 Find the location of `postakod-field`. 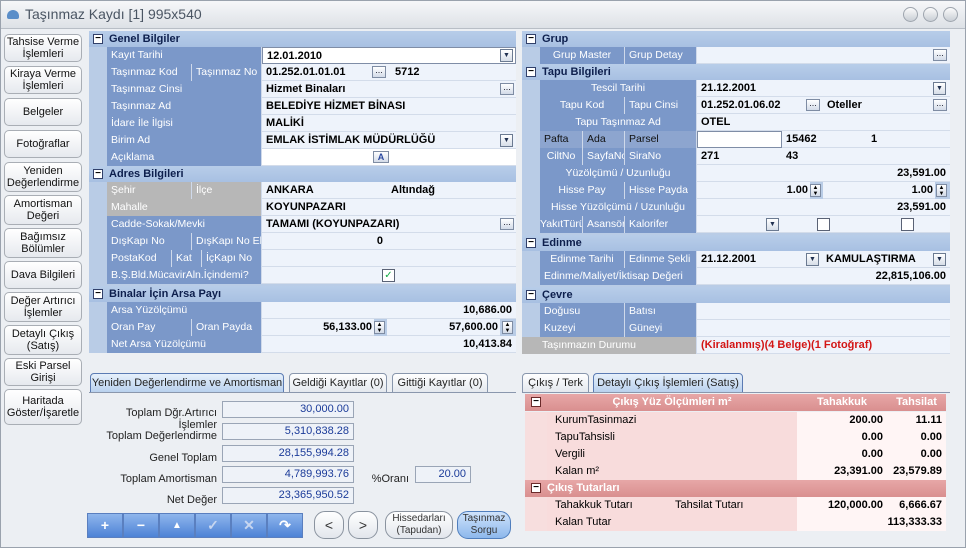

postakod-field is located at coordinates (317, 258).